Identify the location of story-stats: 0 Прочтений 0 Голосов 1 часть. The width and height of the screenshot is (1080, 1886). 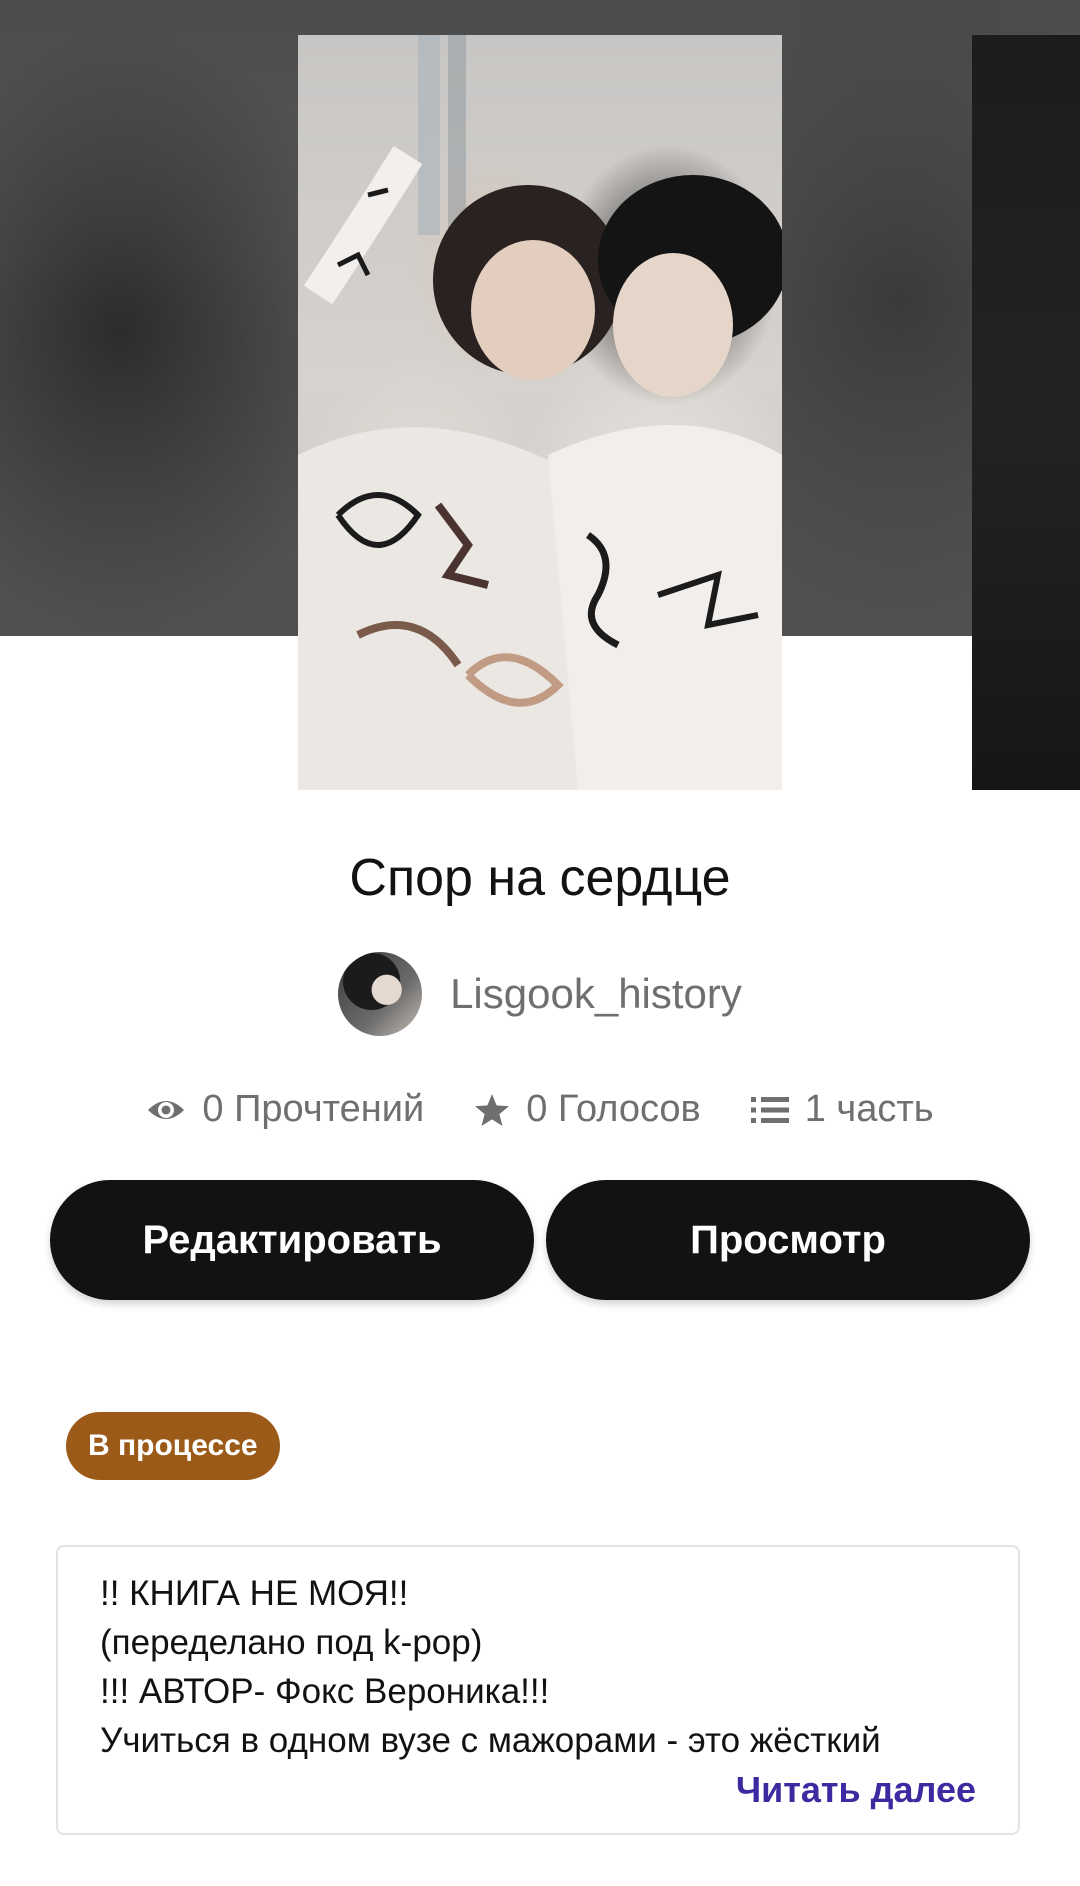
(540, 1109).